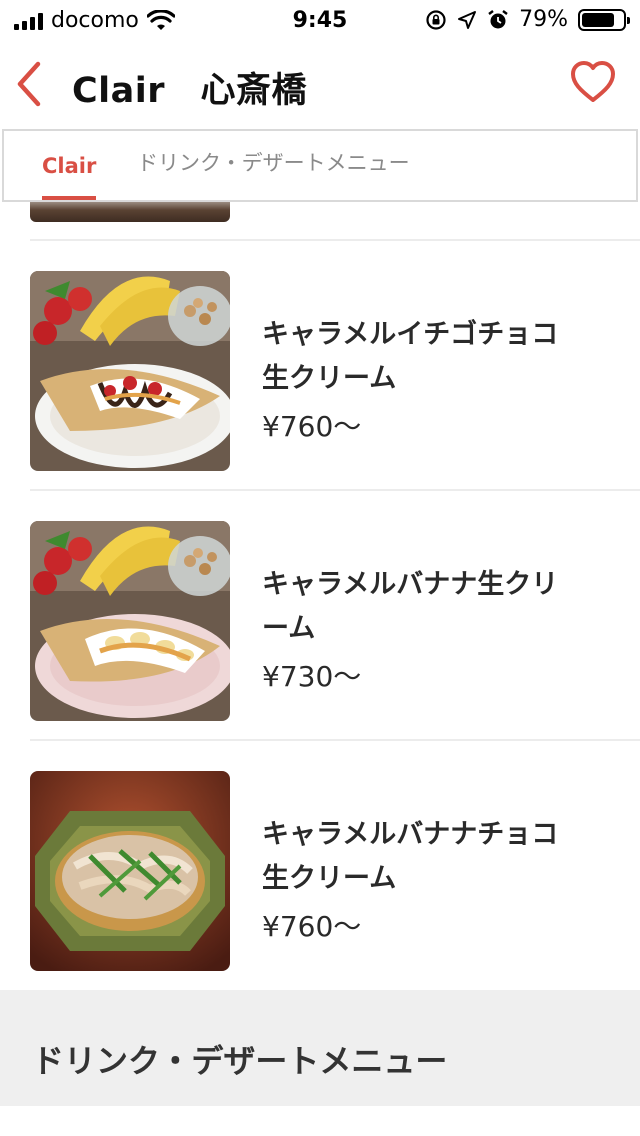  What do you see at coordinates (29, 84) in the screenshot?
I see `chevron-left-icon` at bounding box center [29, 84].